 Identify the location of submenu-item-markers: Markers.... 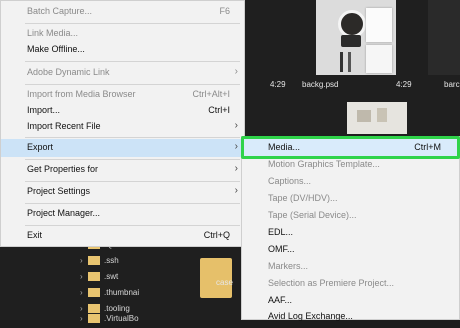
(350, 266).